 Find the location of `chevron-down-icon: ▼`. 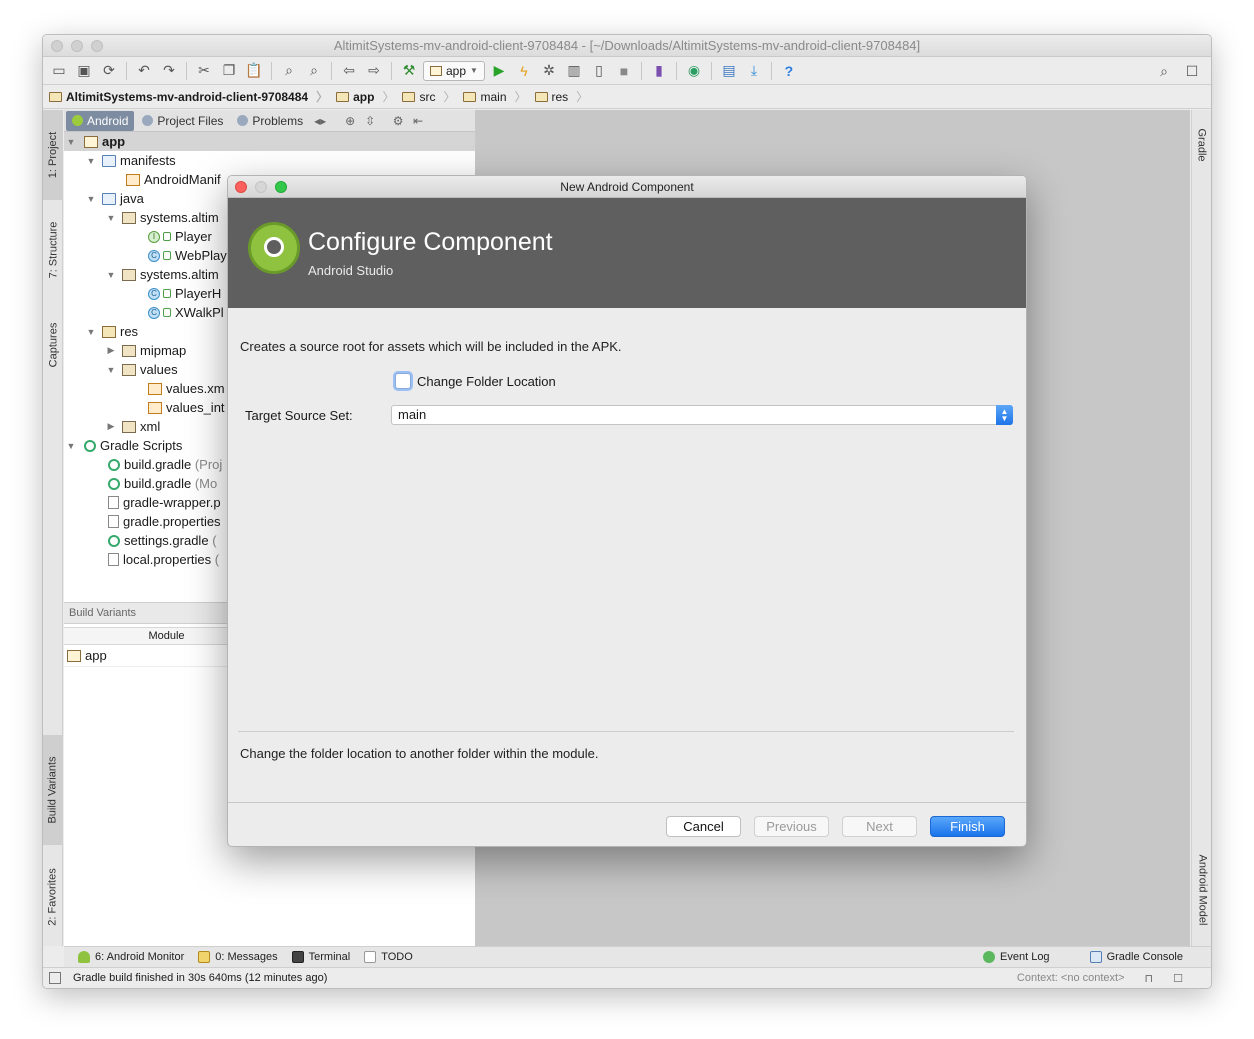

chevron-down-icon: ▼ is located at coordinates (474, 70).